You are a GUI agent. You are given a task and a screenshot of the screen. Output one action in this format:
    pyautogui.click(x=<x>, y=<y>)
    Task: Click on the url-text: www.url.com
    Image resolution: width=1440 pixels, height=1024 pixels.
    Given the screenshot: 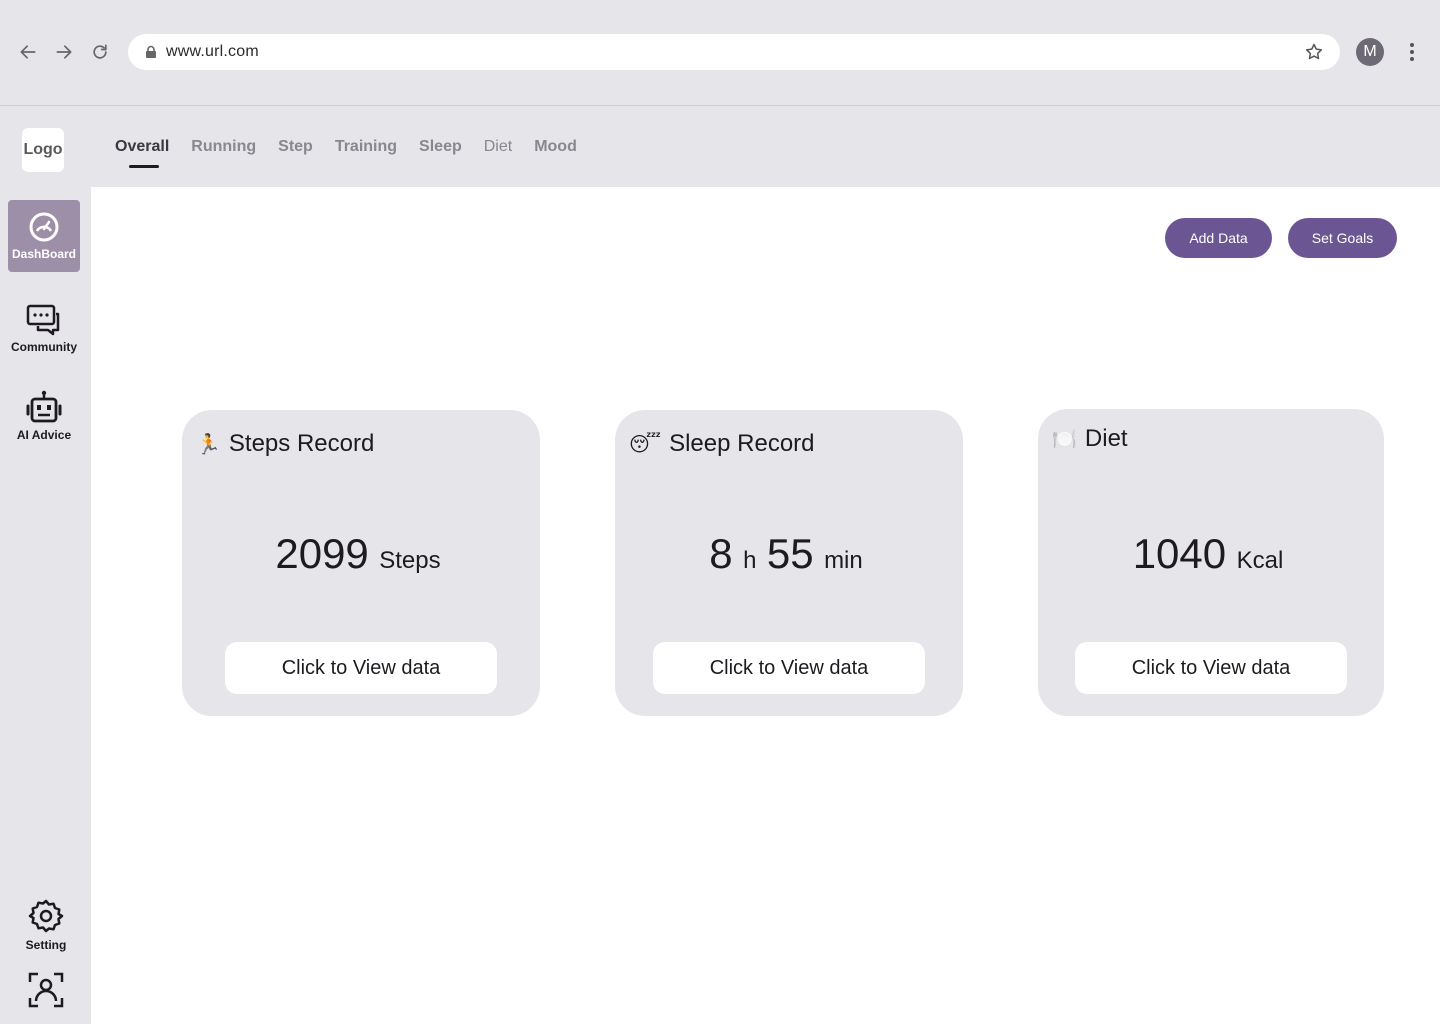 What is the action you would take?
    pyautogui.click(x=212, y=51)
    